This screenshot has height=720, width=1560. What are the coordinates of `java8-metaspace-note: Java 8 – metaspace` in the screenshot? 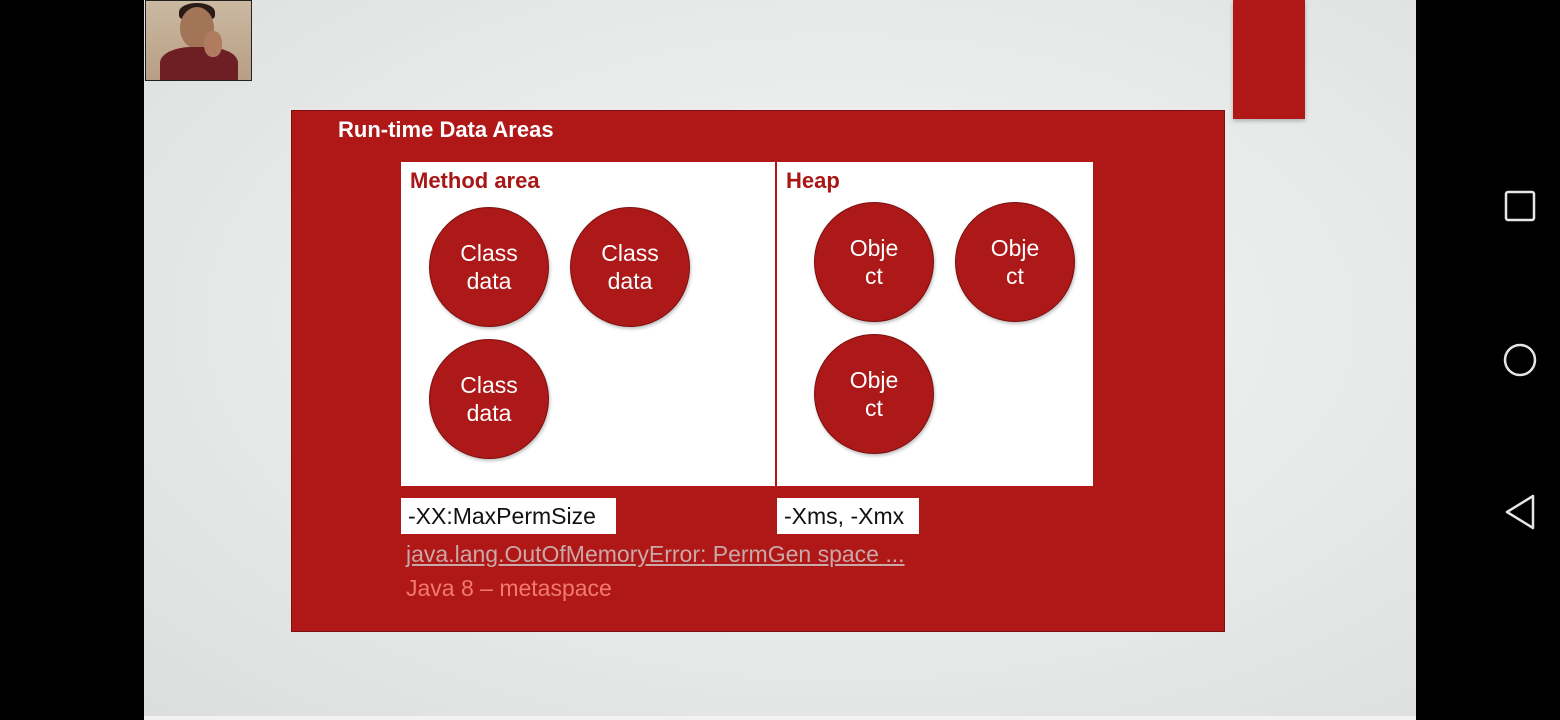 It's located at (509, 588).